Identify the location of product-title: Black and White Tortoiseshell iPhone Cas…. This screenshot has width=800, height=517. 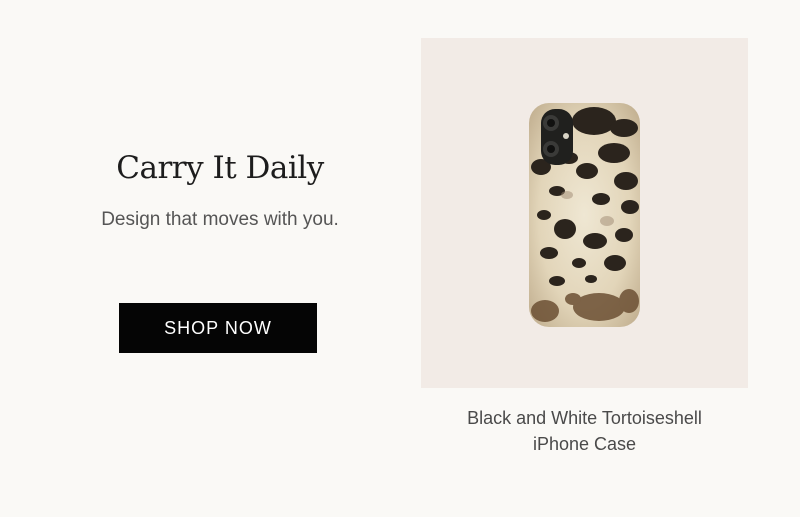
(584, 431).